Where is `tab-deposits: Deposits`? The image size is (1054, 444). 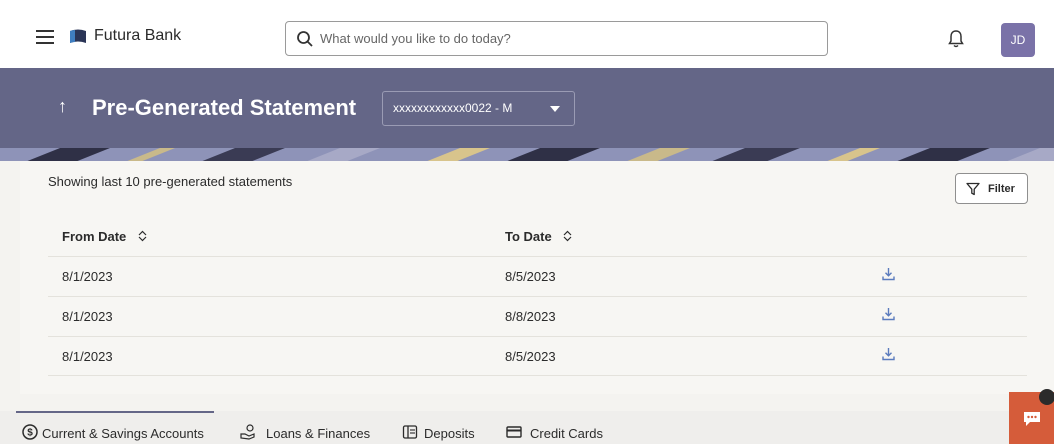 tab-deposits: Deposits is located at coordinates (443, 427).